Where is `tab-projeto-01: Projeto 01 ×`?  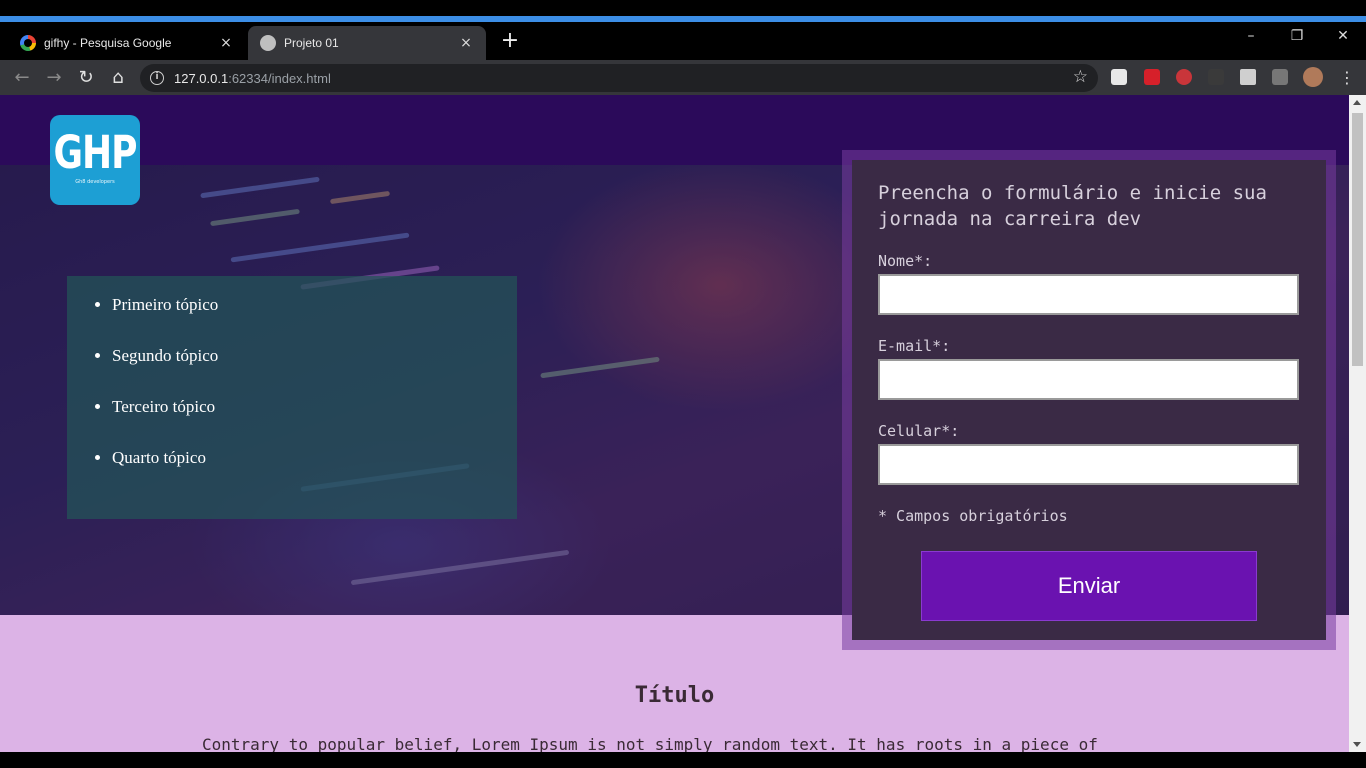 tab-projeto-01: Projeto 01 × is located at coordinates (367, 43).